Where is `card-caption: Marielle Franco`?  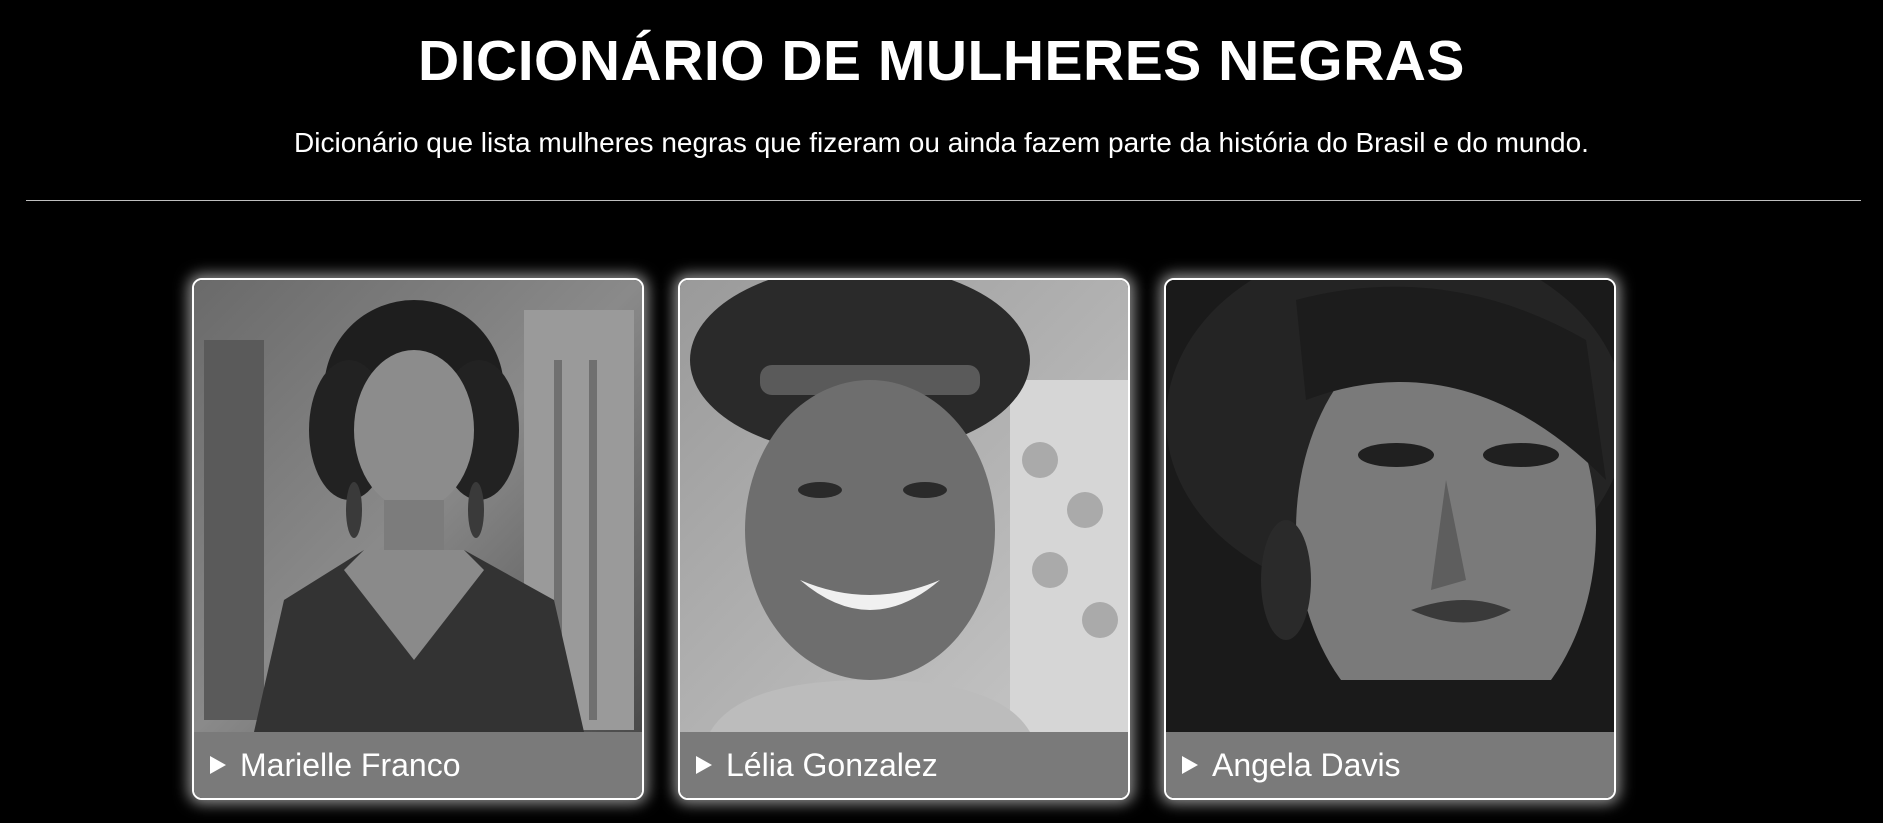 card-caption: Marielle Franco is located at coordinates (418, 765).